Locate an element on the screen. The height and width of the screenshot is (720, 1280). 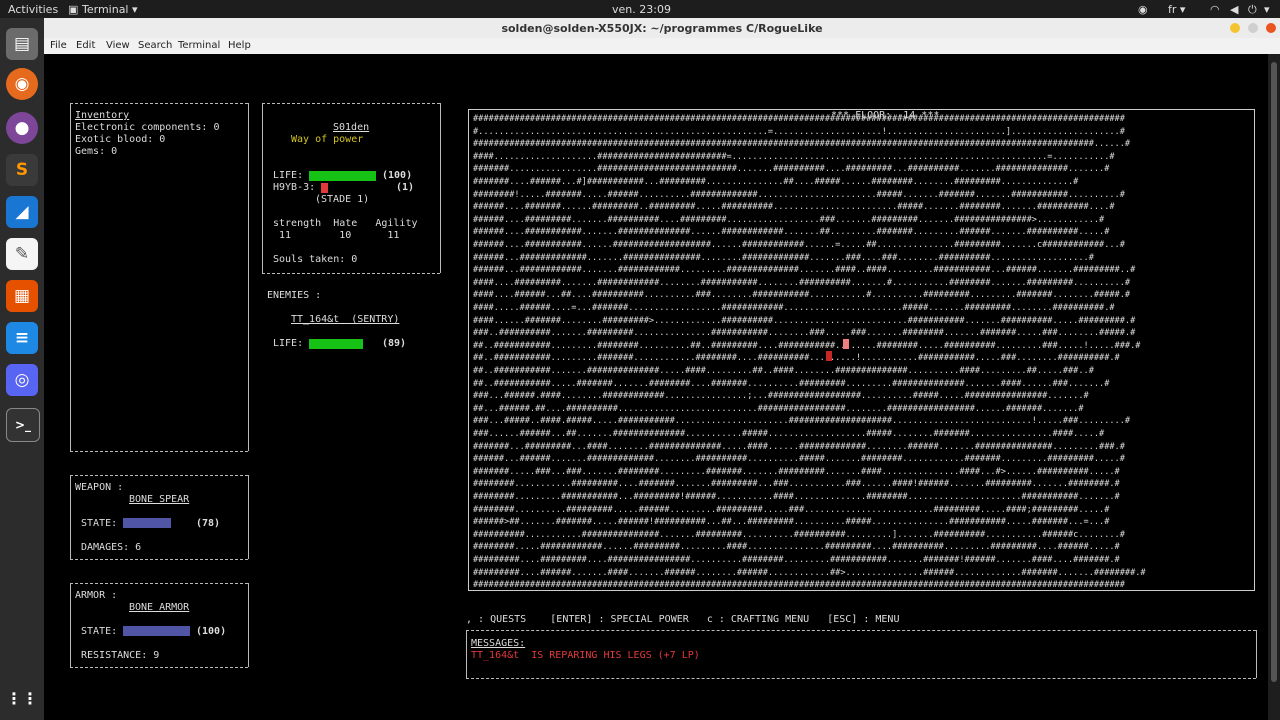
player-box-bottom is located at coordinates (351, 273).